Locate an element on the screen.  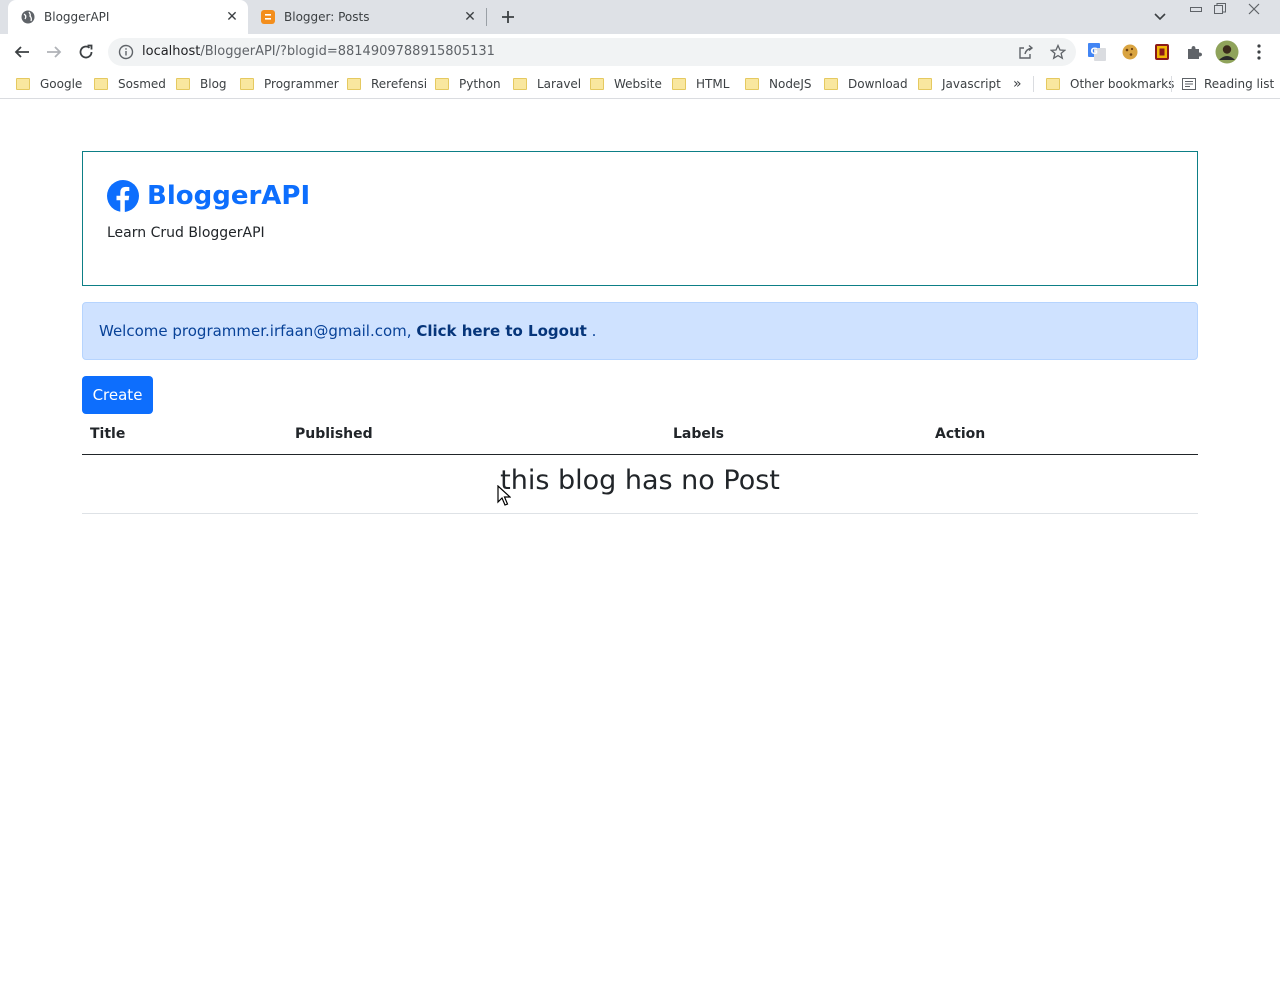
bookmark-sosmed: Sosmed is located at coordinates (130, 84).